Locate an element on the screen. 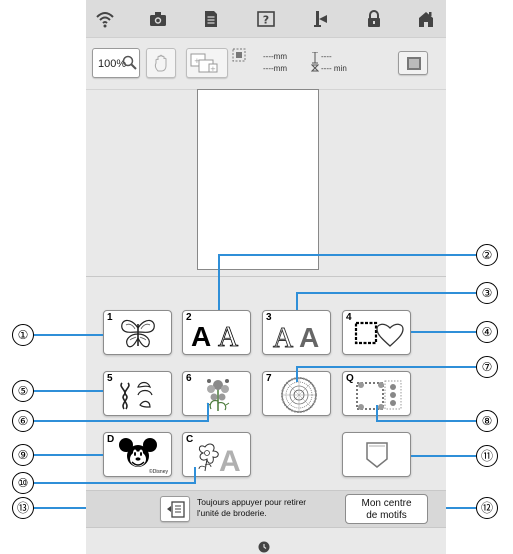  category-number: 5 is located at coordinates (110, 378).